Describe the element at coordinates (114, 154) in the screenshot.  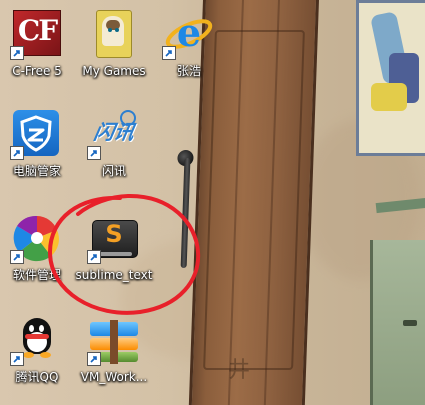
I see `desktop-icon-shanxun: 闪讯 闪讯` at that location.